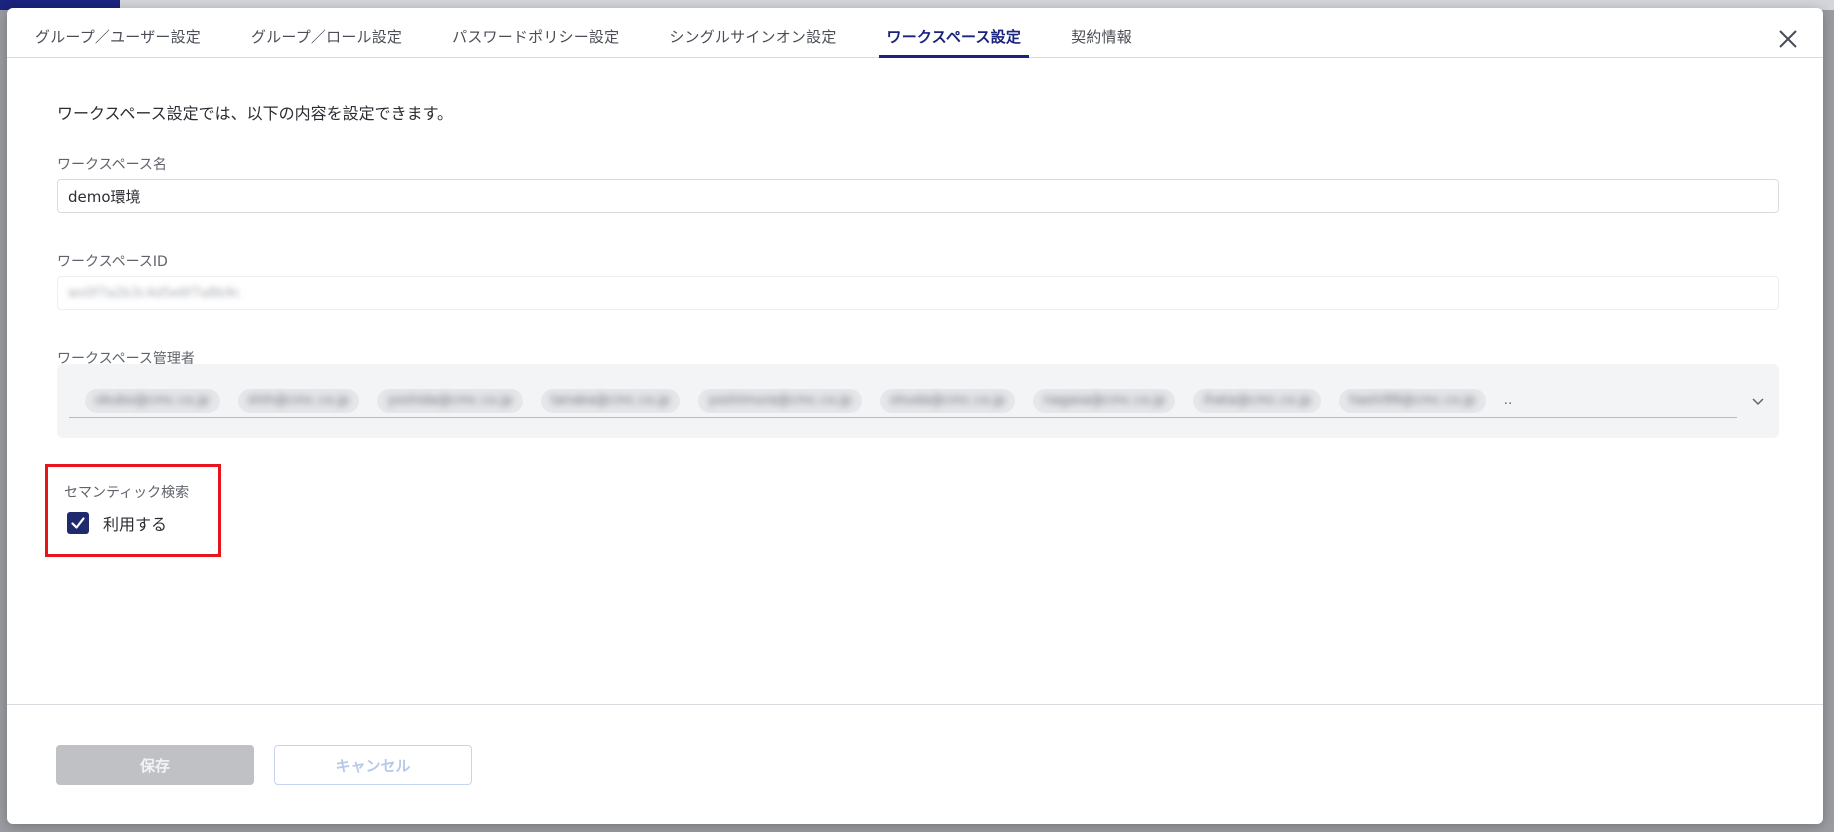 Image resolution: width=1834 pixels, height=832 pixels. Describe the element at coordinates (450, 400) in the screenshot. I see `admin-chip: yoshida@cmc.co.jp` at that location.